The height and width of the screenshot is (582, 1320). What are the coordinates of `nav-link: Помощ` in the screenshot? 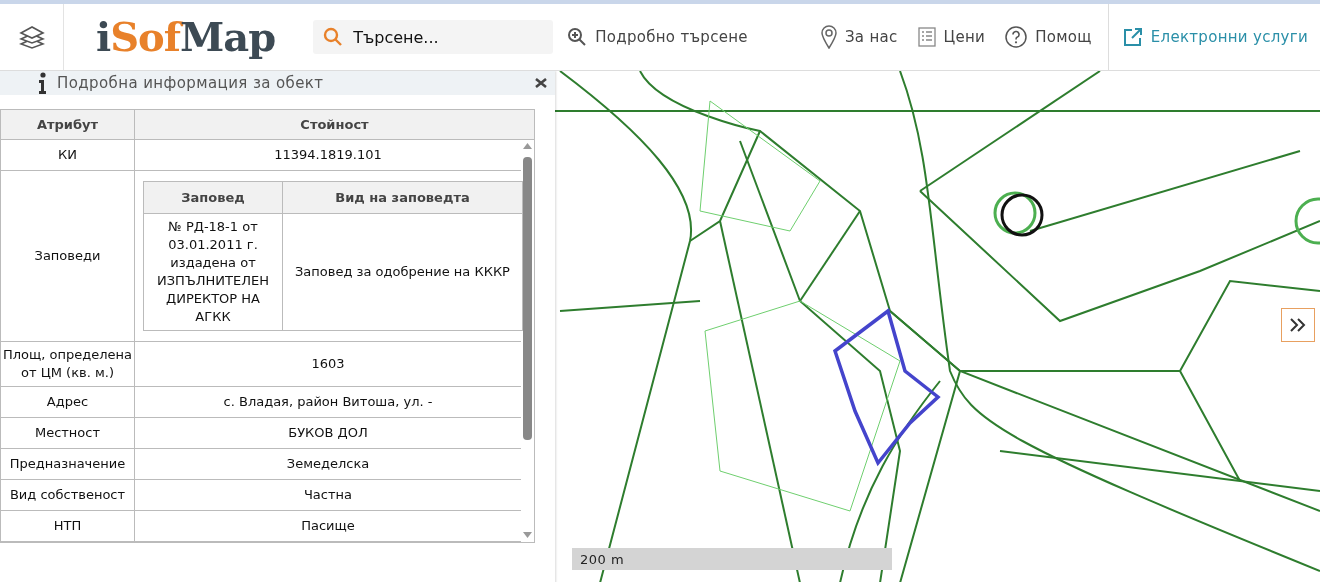 It's located at (1048, 37).